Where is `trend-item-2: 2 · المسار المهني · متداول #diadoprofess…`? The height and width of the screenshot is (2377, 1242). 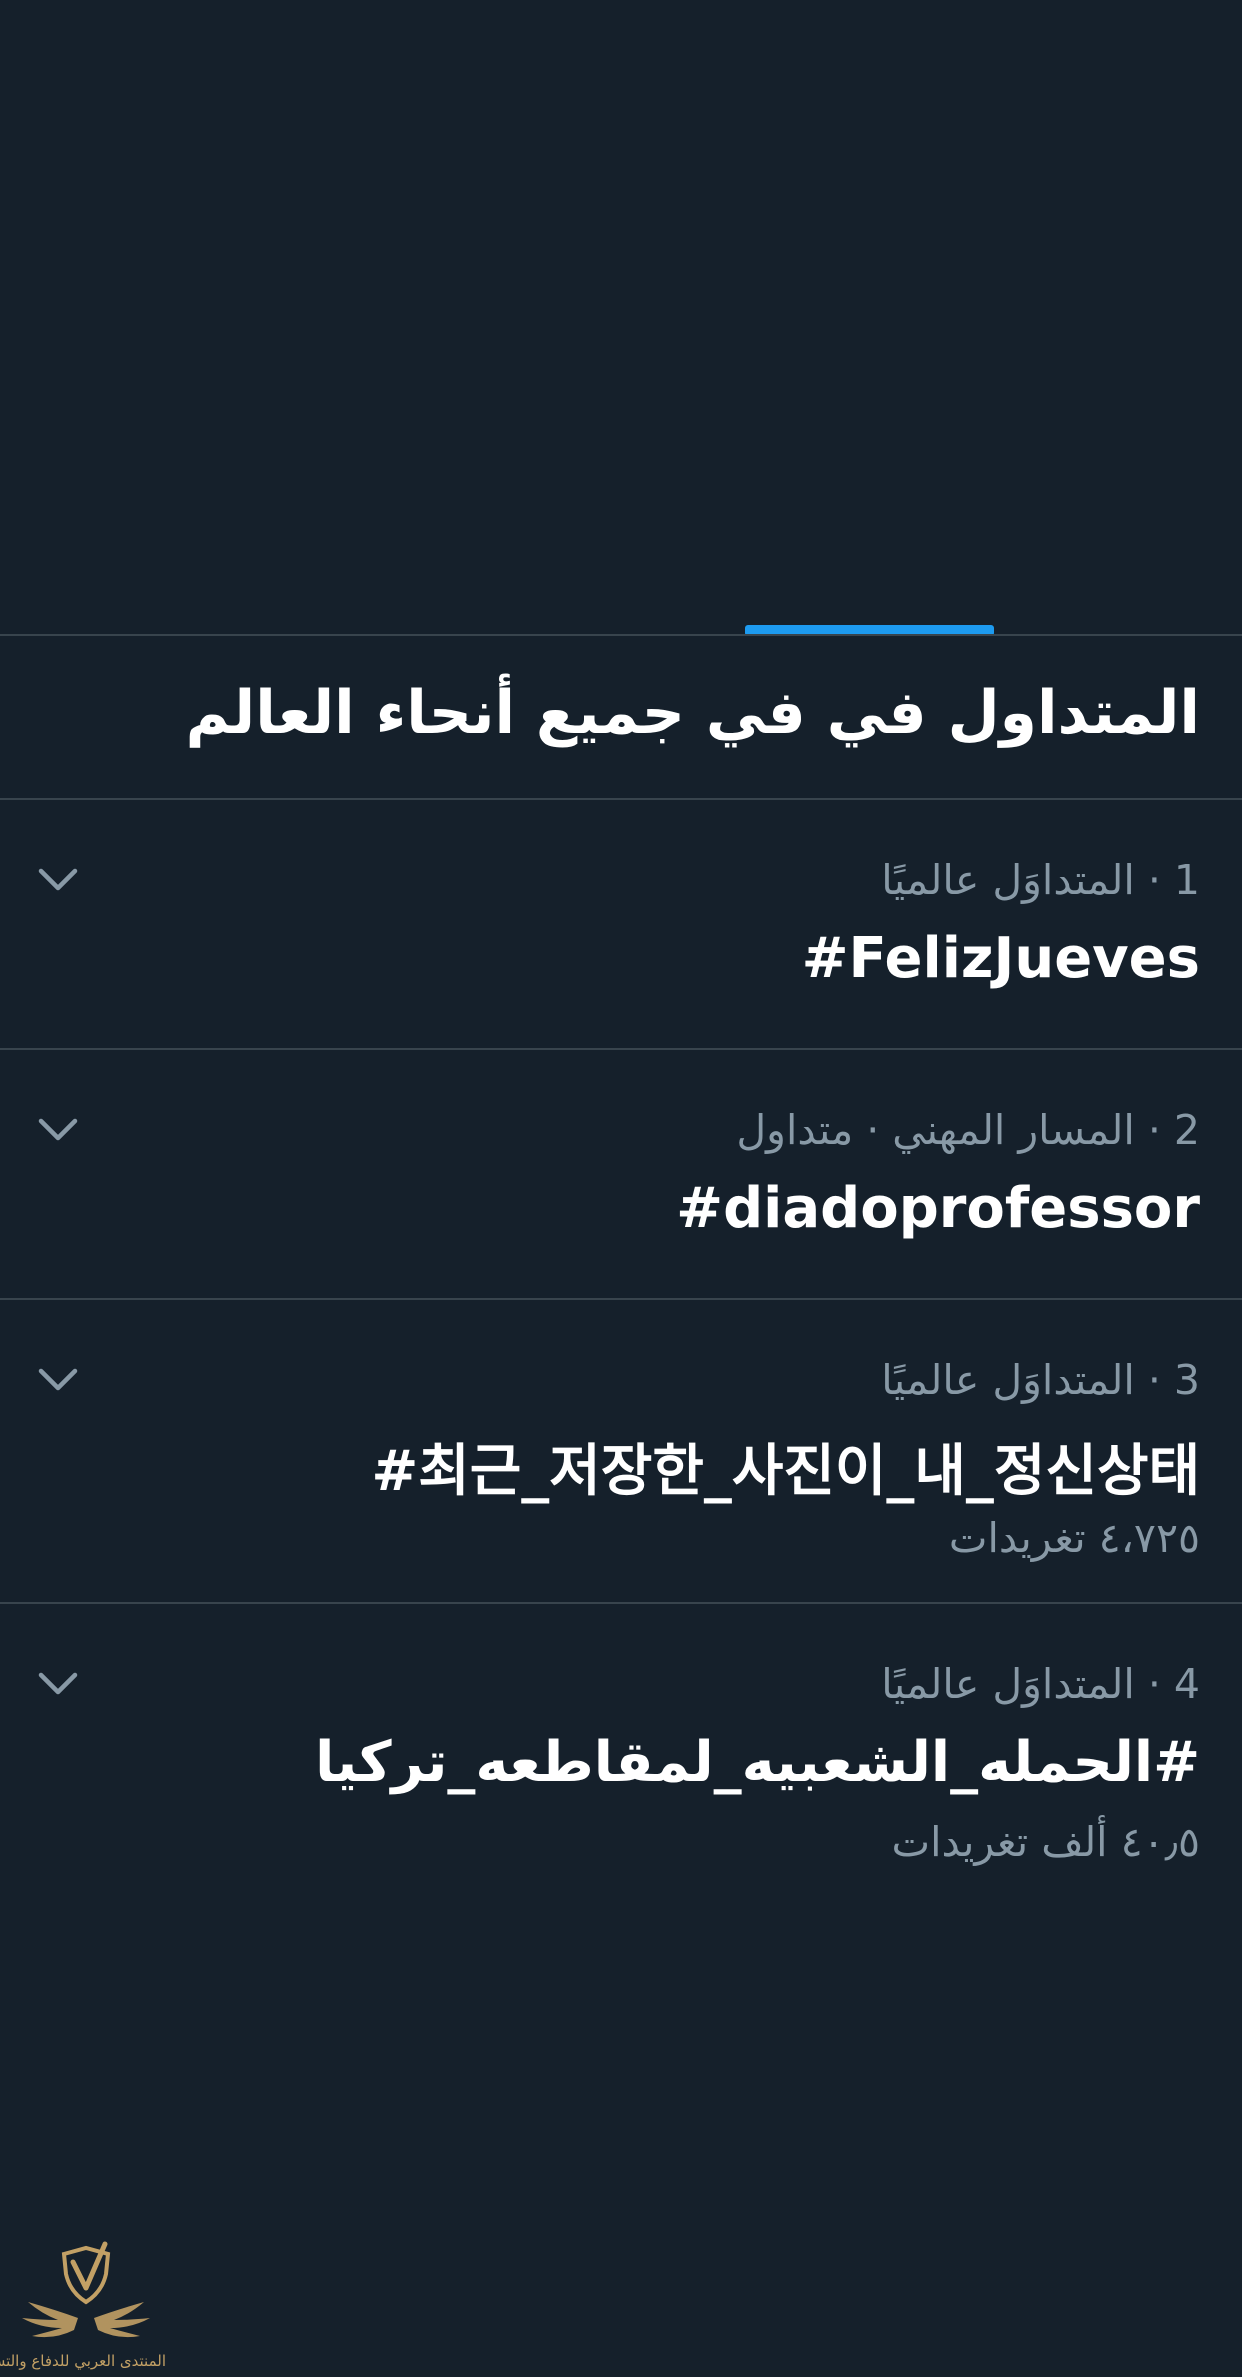
trend-item-2: 2 · المسار المهني · متداول #diadoprofess… is located at coordinates (621, 1175).